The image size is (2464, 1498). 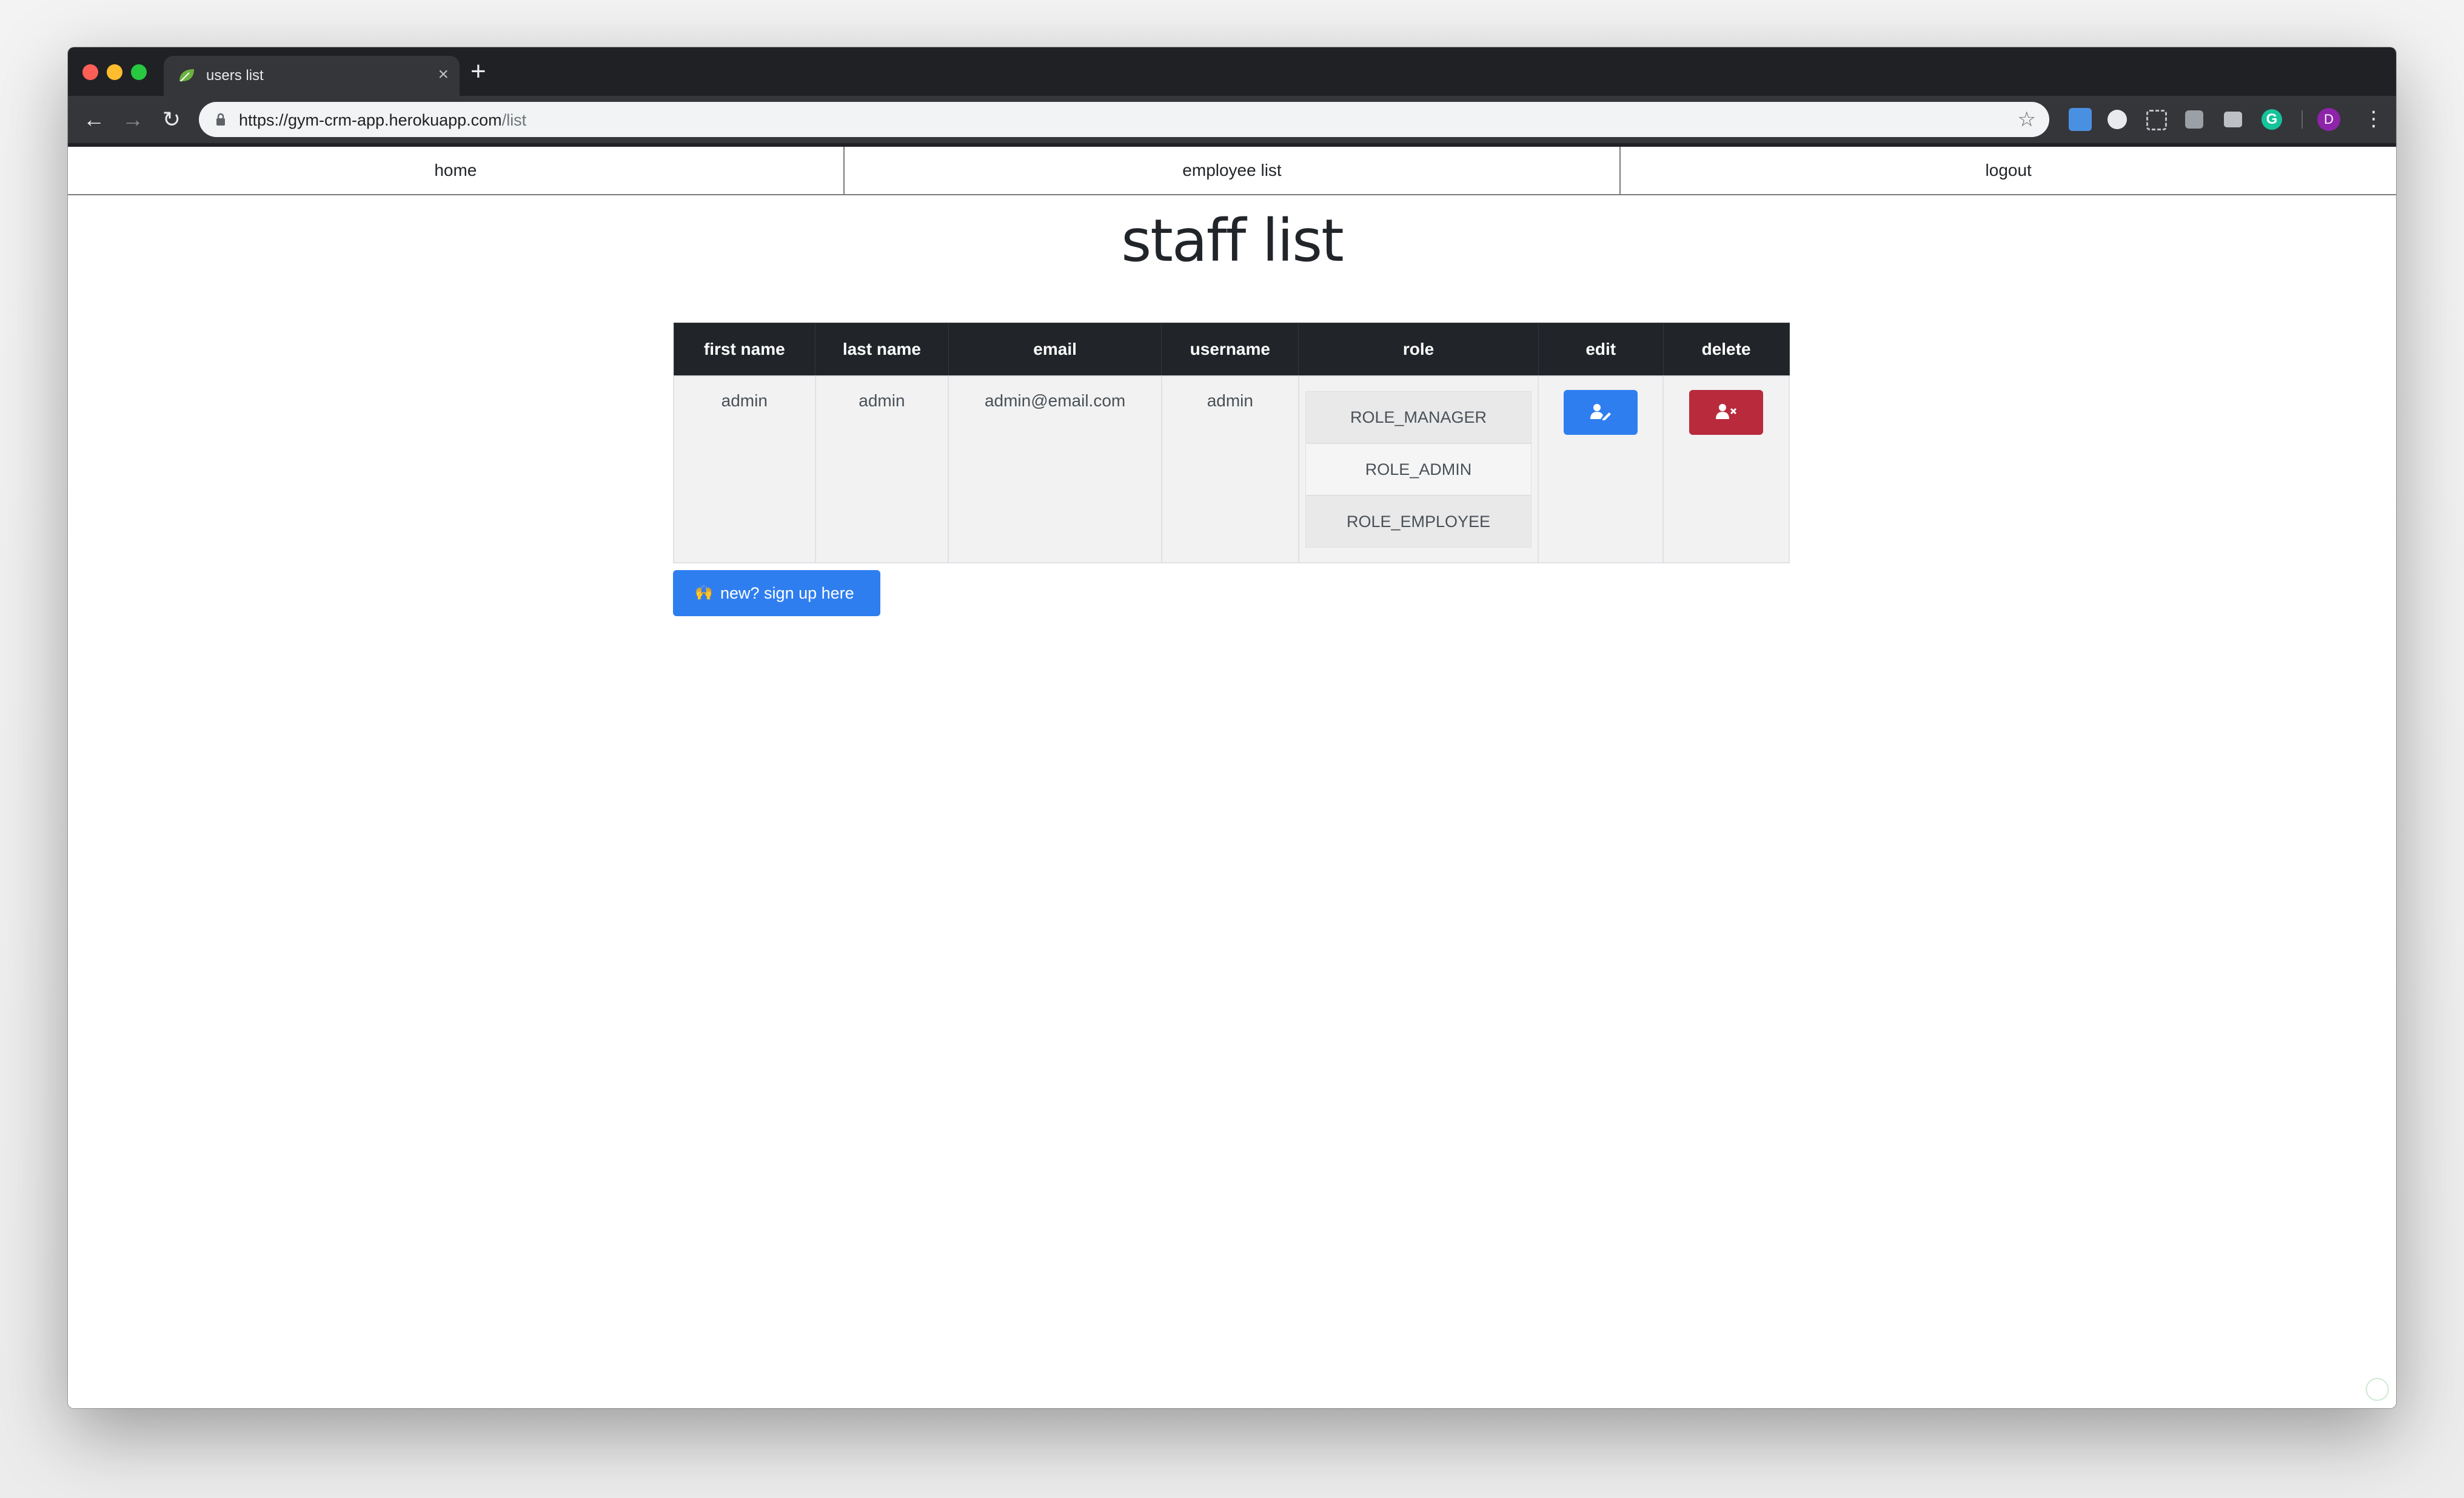 I want to click on cell-first-name: admin, so click(x=745, y=469).